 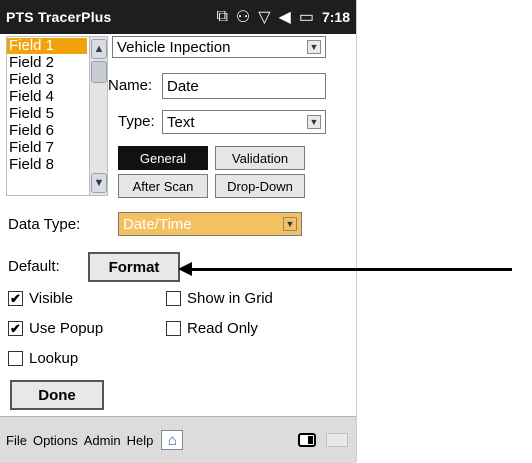 What do you see at coordinates (172, 440) in the screenshot?
I see `home-icon: ⌂` at bounding box center [172, 440].